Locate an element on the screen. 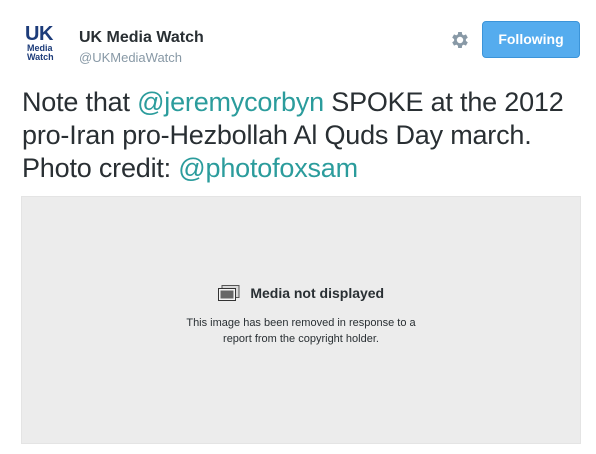  gear-icon is located at coordinates (460, 40).